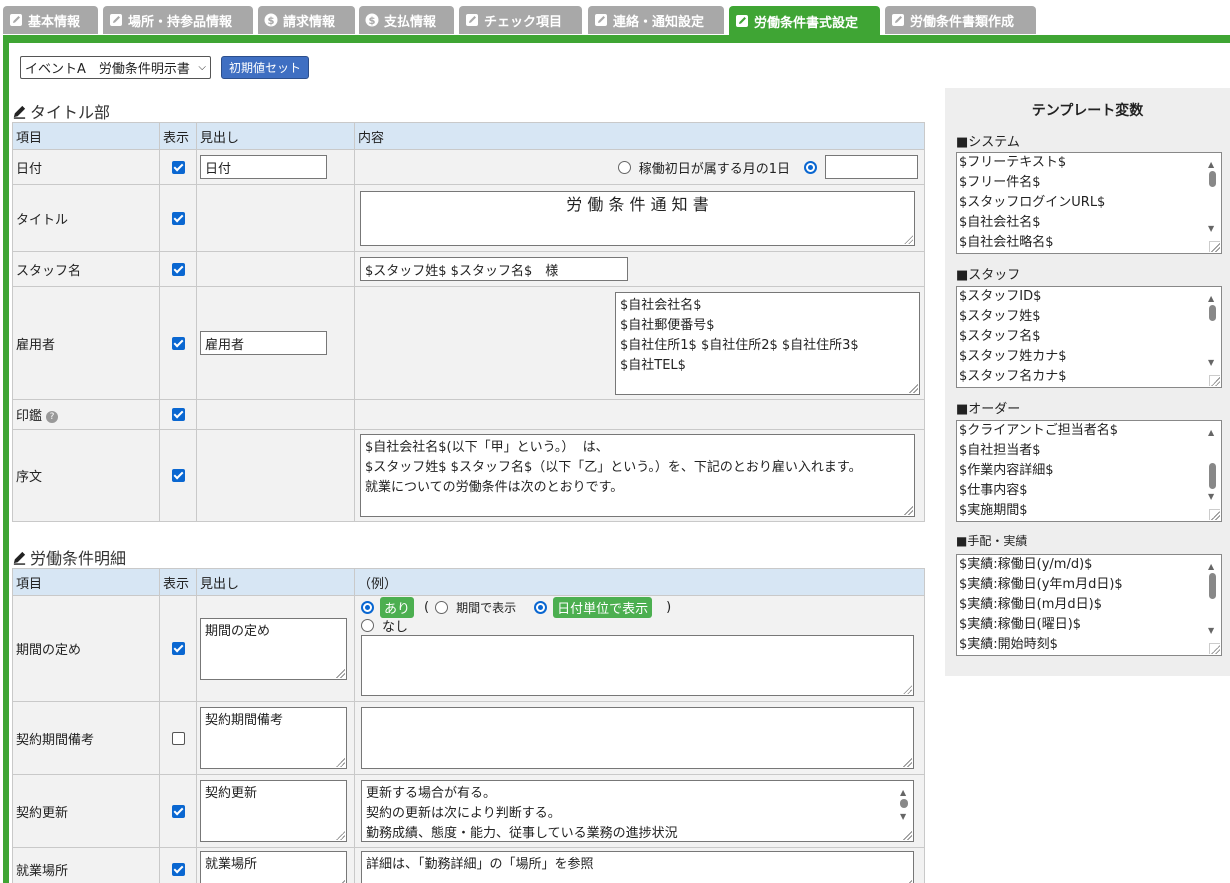  What do you see at coordinates (804, 21) in the screenshot?
I see `tab-labor-format: 労働条件書式設定` at bounding box center [804, 21].